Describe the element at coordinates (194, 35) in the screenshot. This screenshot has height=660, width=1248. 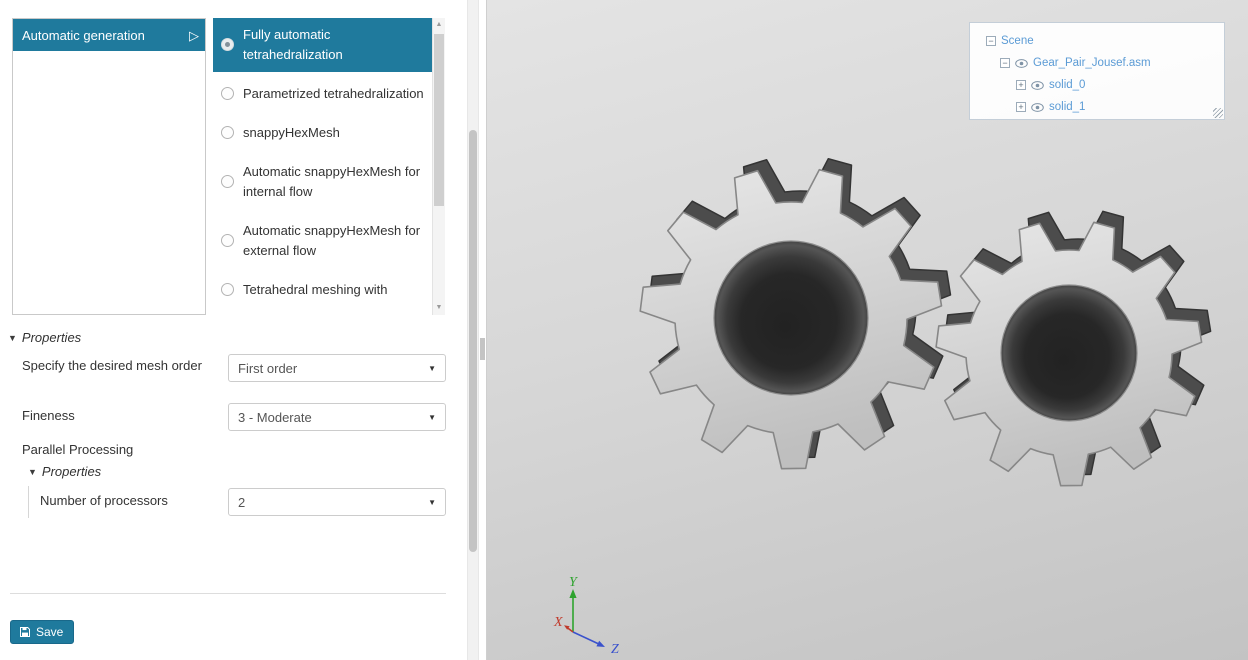
I see `play-icon: ▷` at that location.